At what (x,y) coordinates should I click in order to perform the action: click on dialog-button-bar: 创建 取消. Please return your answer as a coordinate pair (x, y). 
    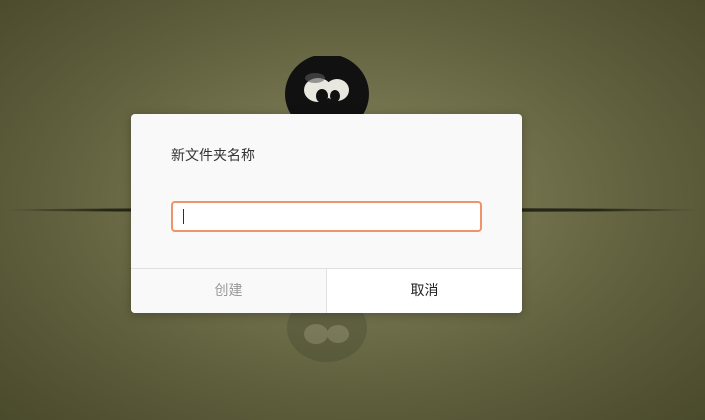
    Looking at the image, I should click on (326, 290).